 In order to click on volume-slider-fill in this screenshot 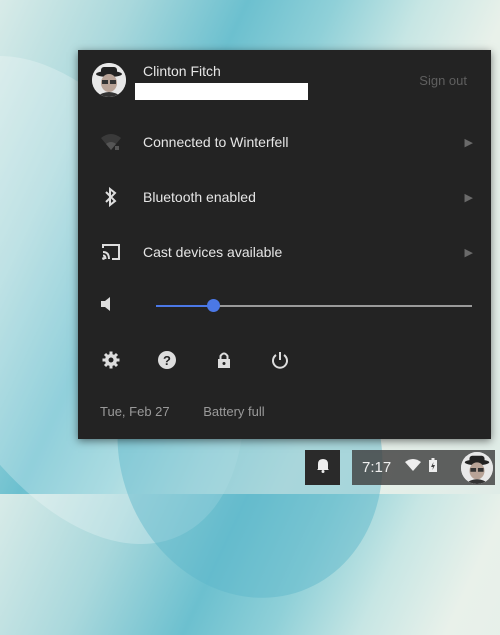, I will do `click(184, 306)`.